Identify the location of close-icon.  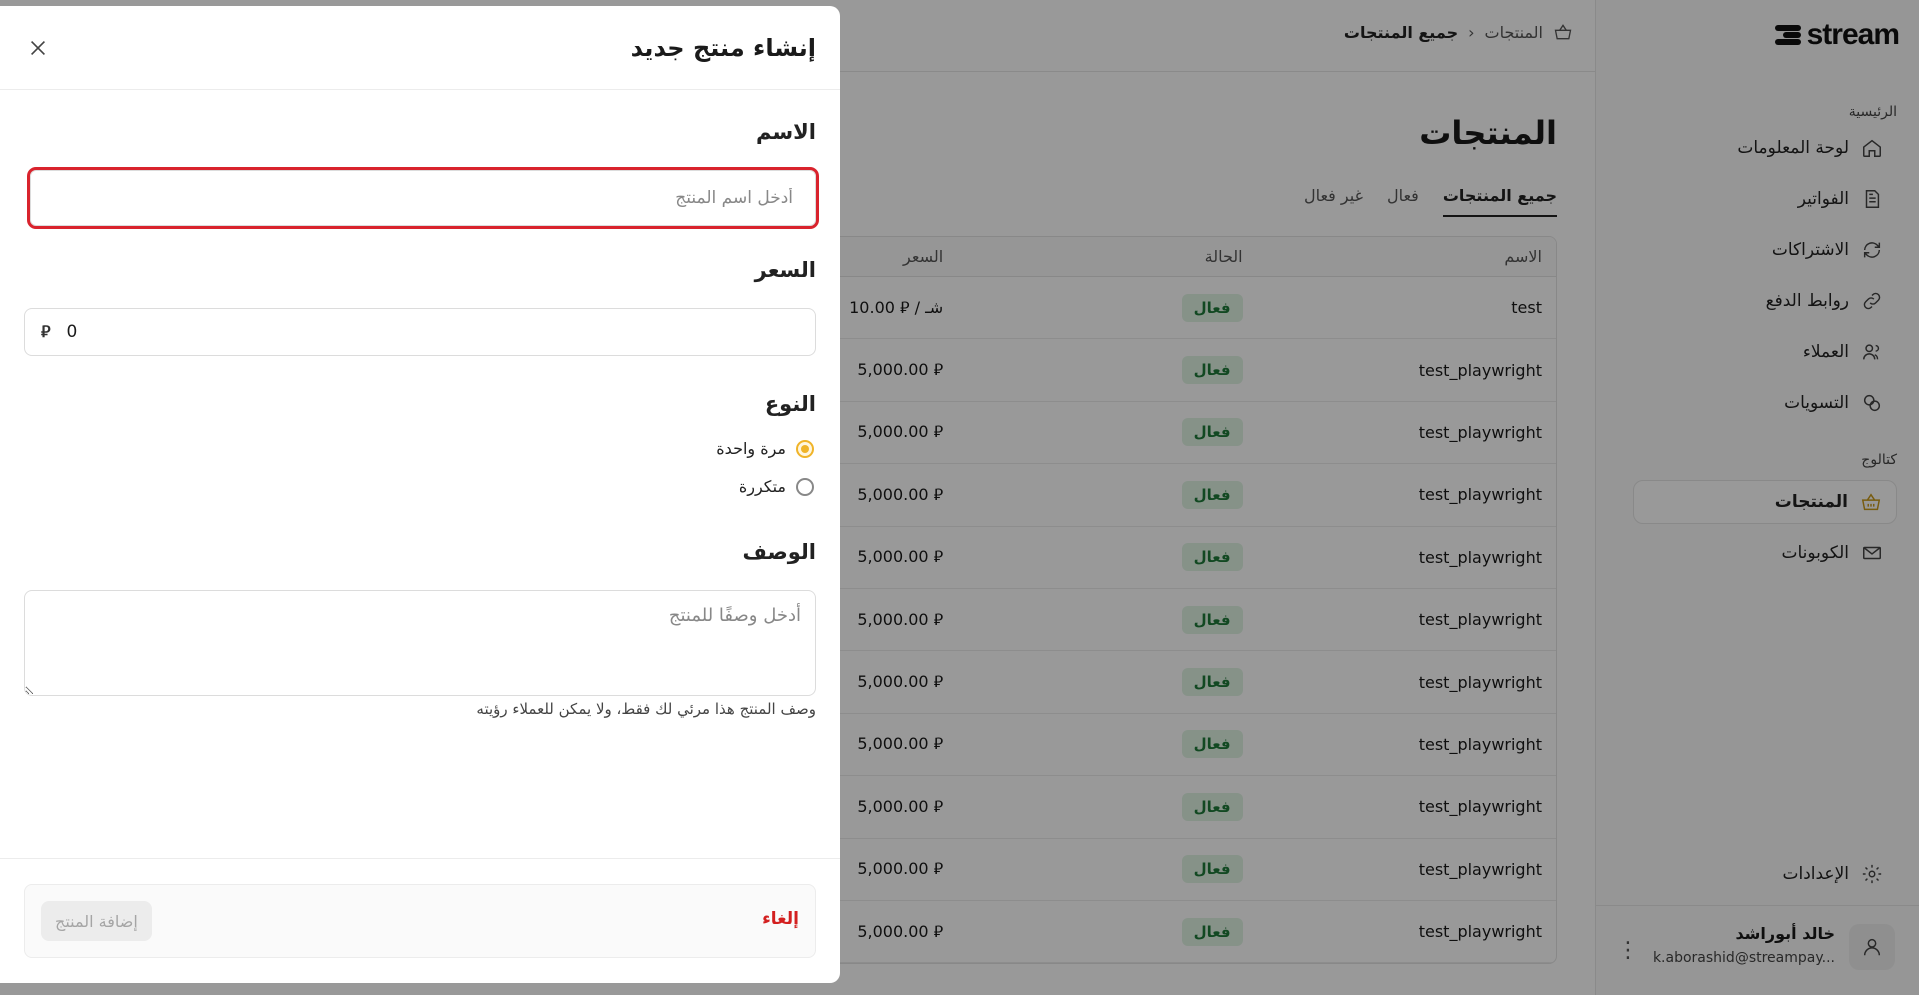
(38, 48).